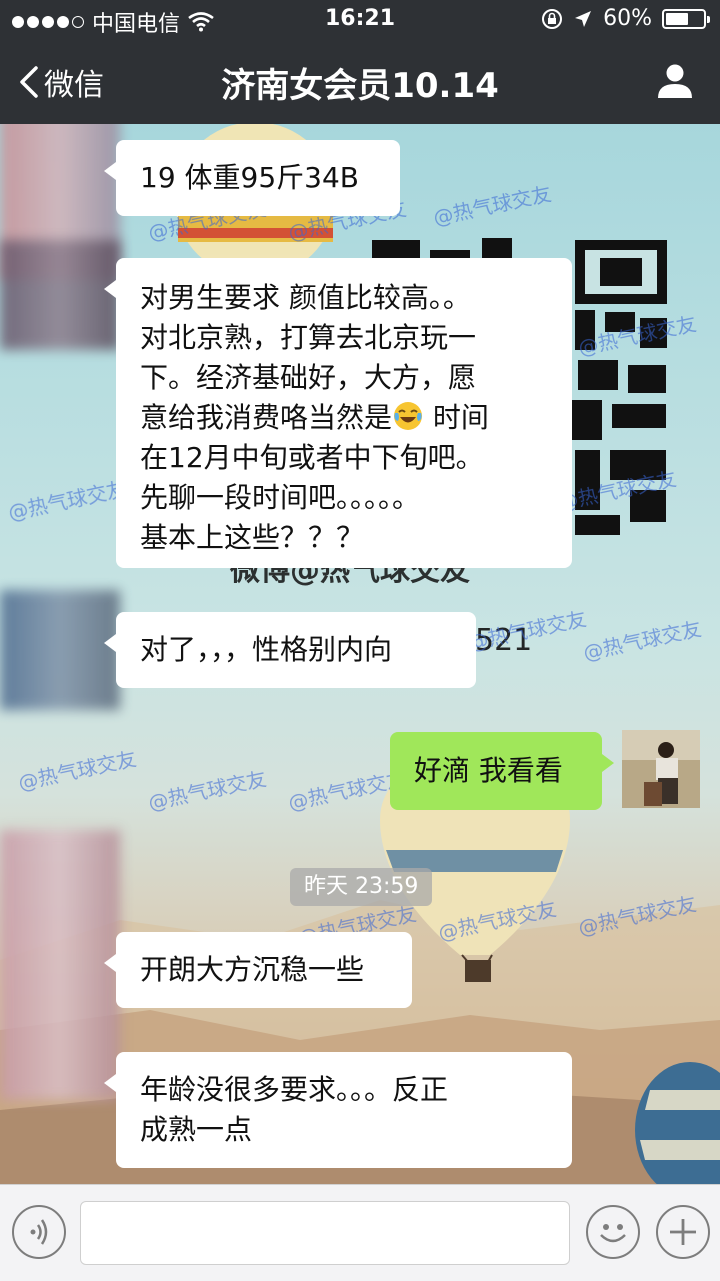  Describe the element at coordinates (552, 18) in the screenshot. I see `rotation-lock-icon` at that location.